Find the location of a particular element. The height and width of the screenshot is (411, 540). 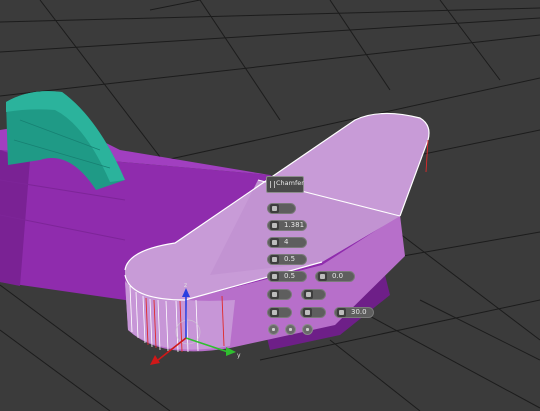

smooth-to-icon is located at coordinates (307, 312).